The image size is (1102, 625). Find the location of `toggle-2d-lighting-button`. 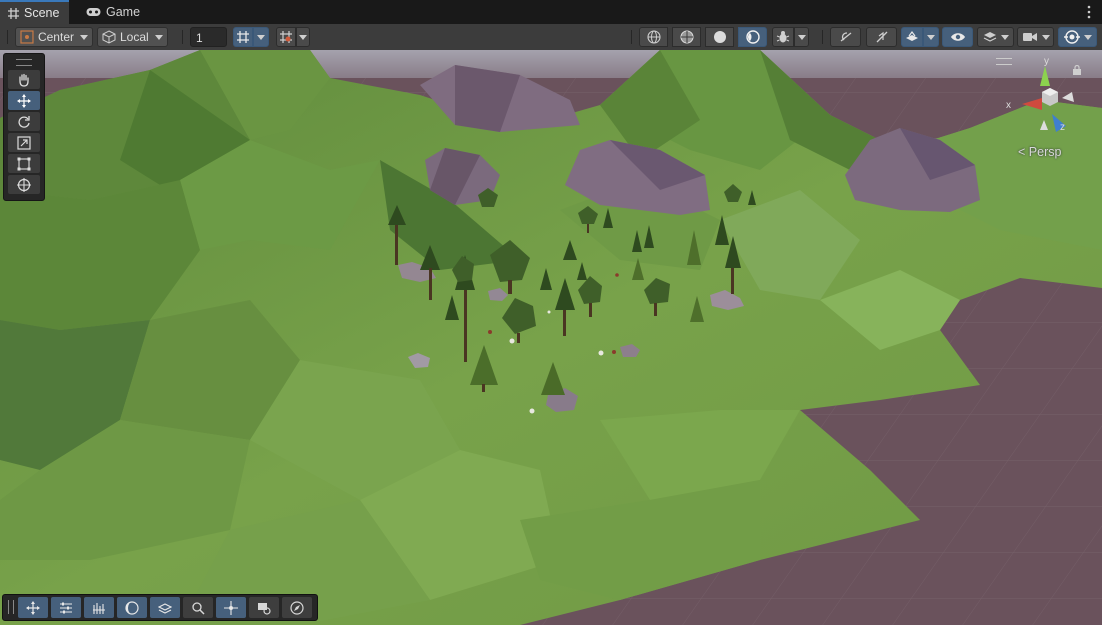

toggle-2d-lighting-button is located at coordinates (845, 37).